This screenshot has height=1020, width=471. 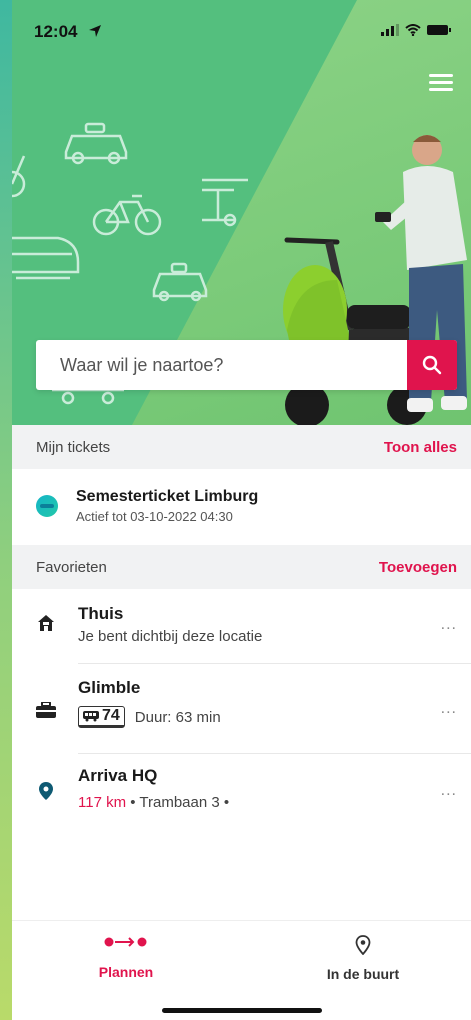 What do you see at coordinates (420, 447) in the screenshot?
I see `show-all-tickets-link: Toon alles` at bounding box center [420, 447].